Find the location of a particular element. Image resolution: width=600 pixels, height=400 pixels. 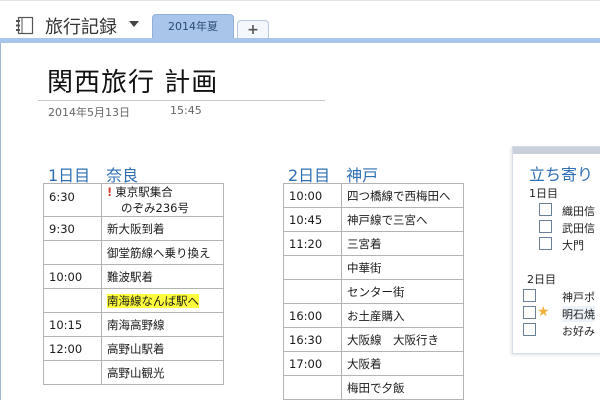

notebook-title: 旅行記録 is located at coordinates (81, 26).